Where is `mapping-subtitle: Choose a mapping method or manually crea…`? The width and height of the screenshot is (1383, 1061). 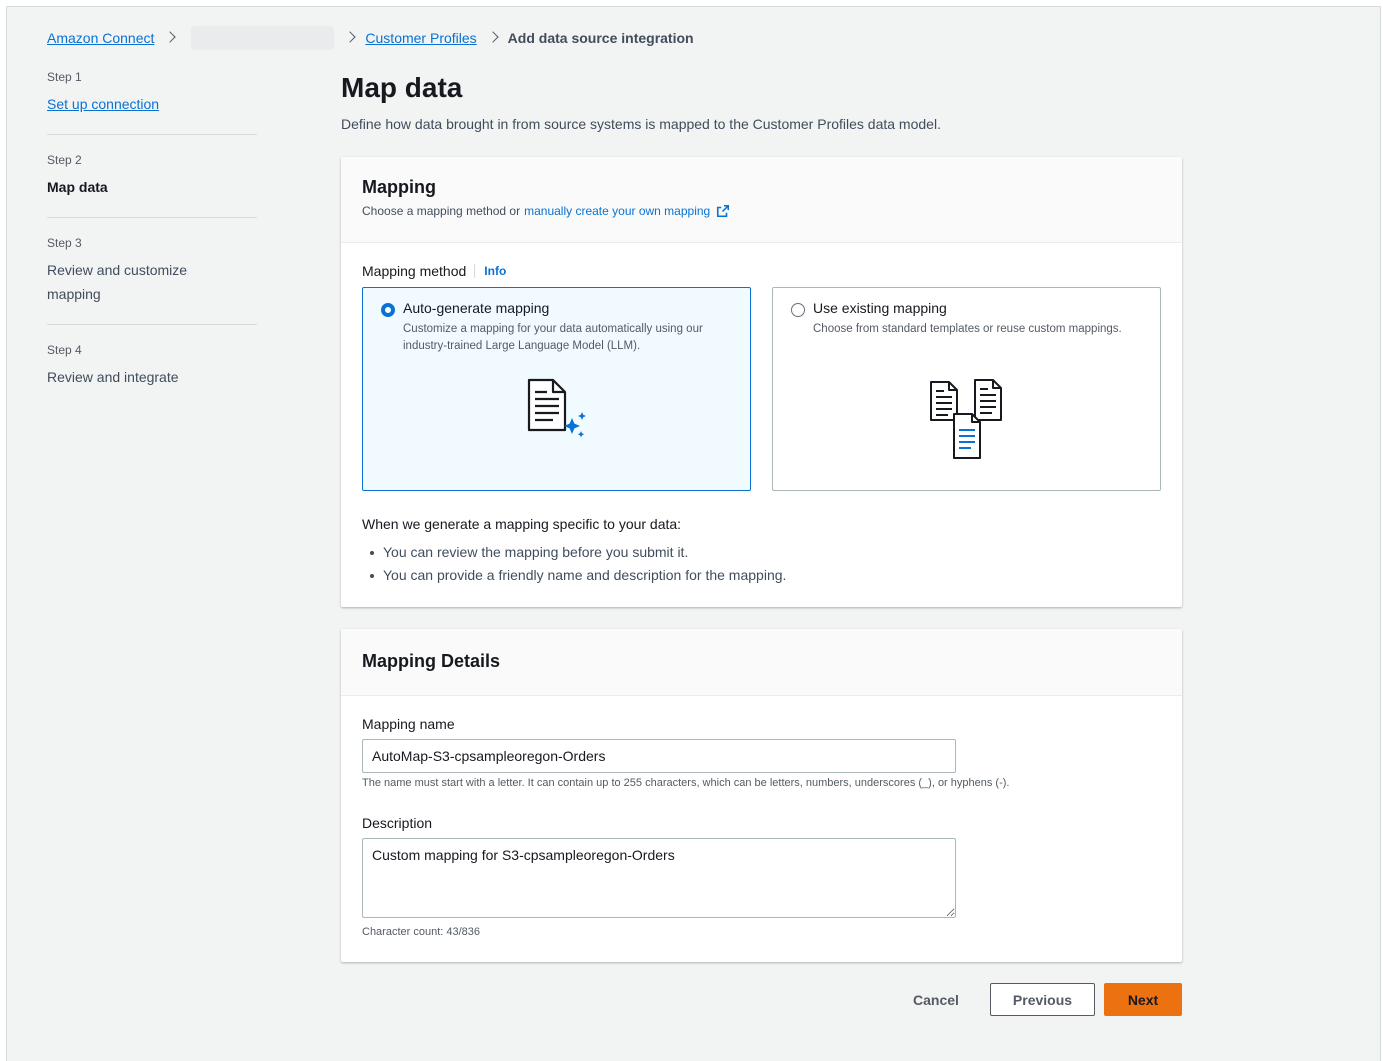
mapping-subtitle: Choose a mapping method or manually crea… is located at coordinates (761, 211).